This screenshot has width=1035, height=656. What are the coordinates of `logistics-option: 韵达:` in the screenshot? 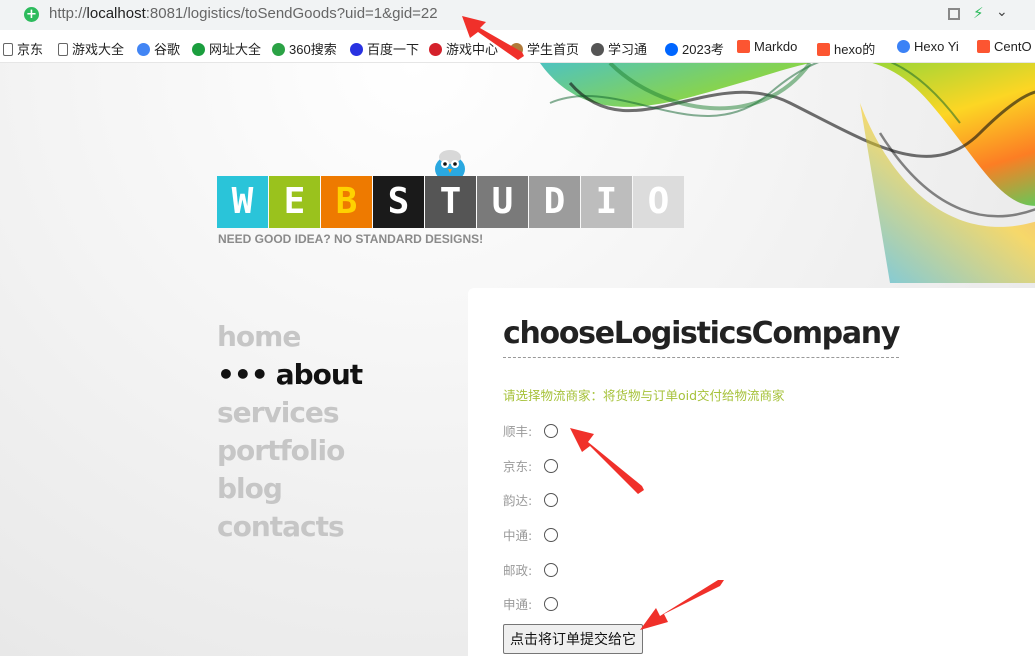 It's located at (531, 499).